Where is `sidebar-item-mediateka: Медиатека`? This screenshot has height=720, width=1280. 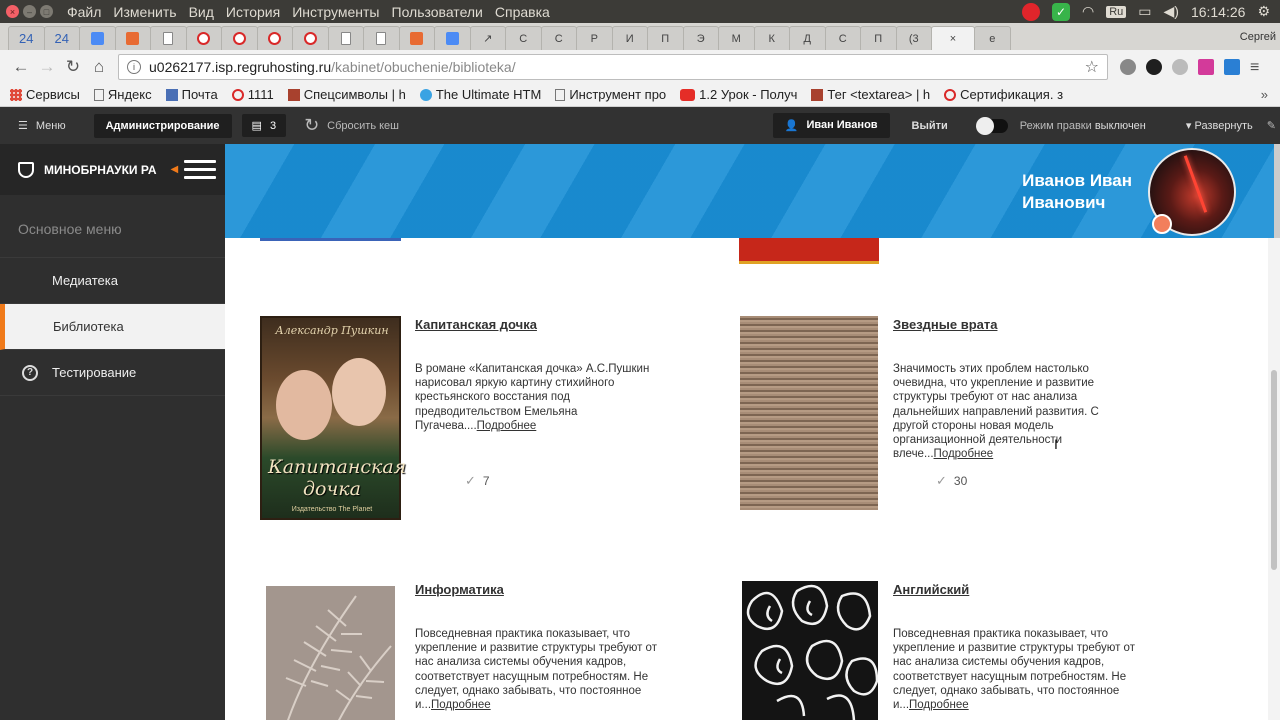 sidebar-item-mediateka: Медиатека is located at coordinates (112, 281).